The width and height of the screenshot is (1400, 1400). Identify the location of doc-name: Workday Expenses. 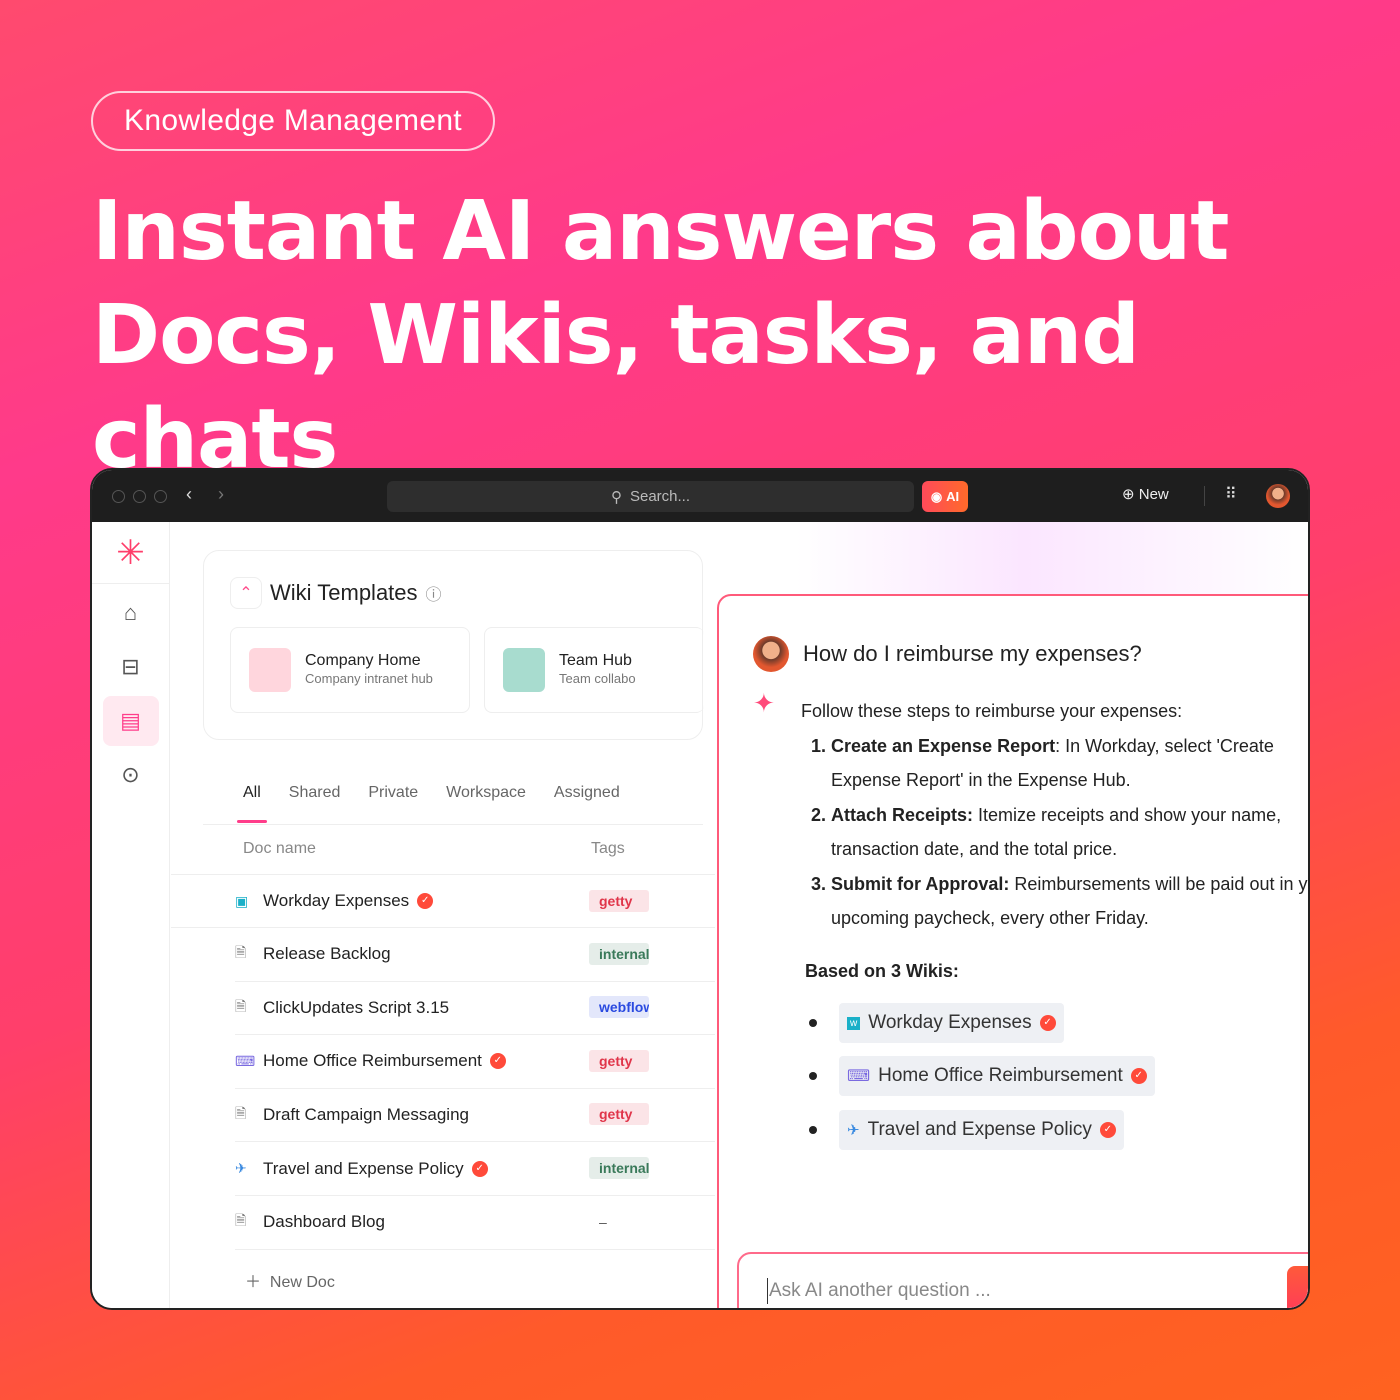
(336, 900).